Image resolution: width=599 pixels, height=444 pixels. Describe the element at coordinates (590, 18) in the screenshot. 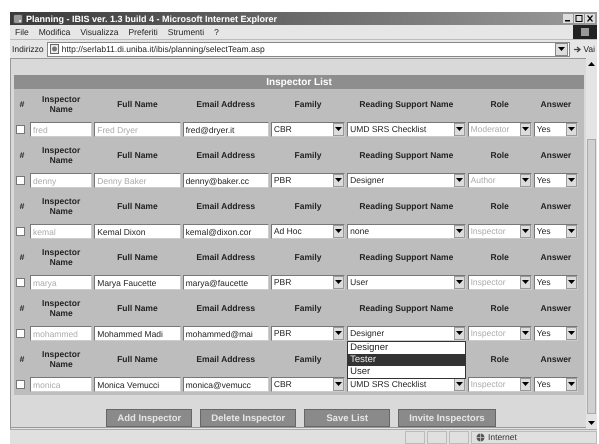

I see `close-icon` at that location.